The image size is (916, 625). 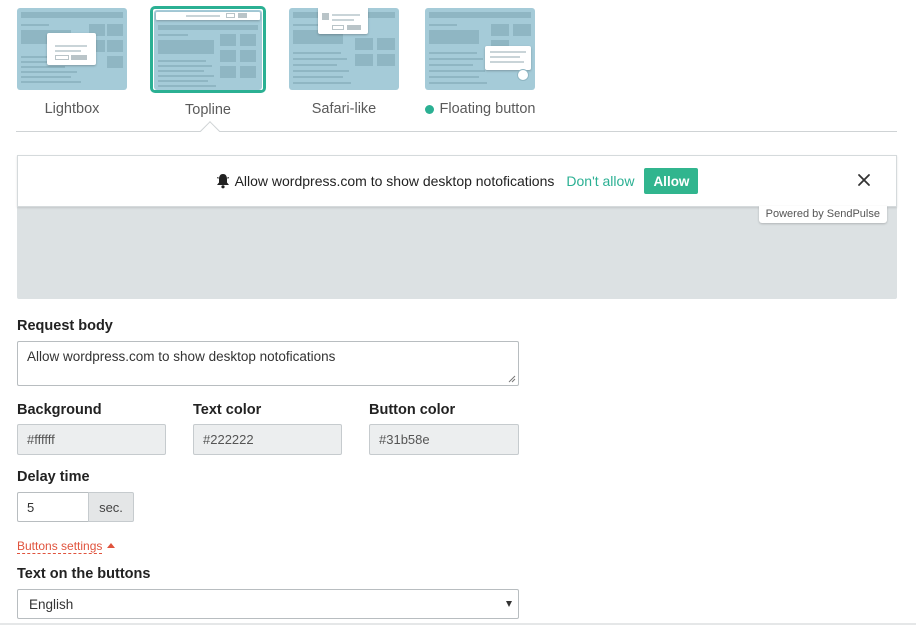 I want to click on allow-button: Allow, so click(x=671, y=181).